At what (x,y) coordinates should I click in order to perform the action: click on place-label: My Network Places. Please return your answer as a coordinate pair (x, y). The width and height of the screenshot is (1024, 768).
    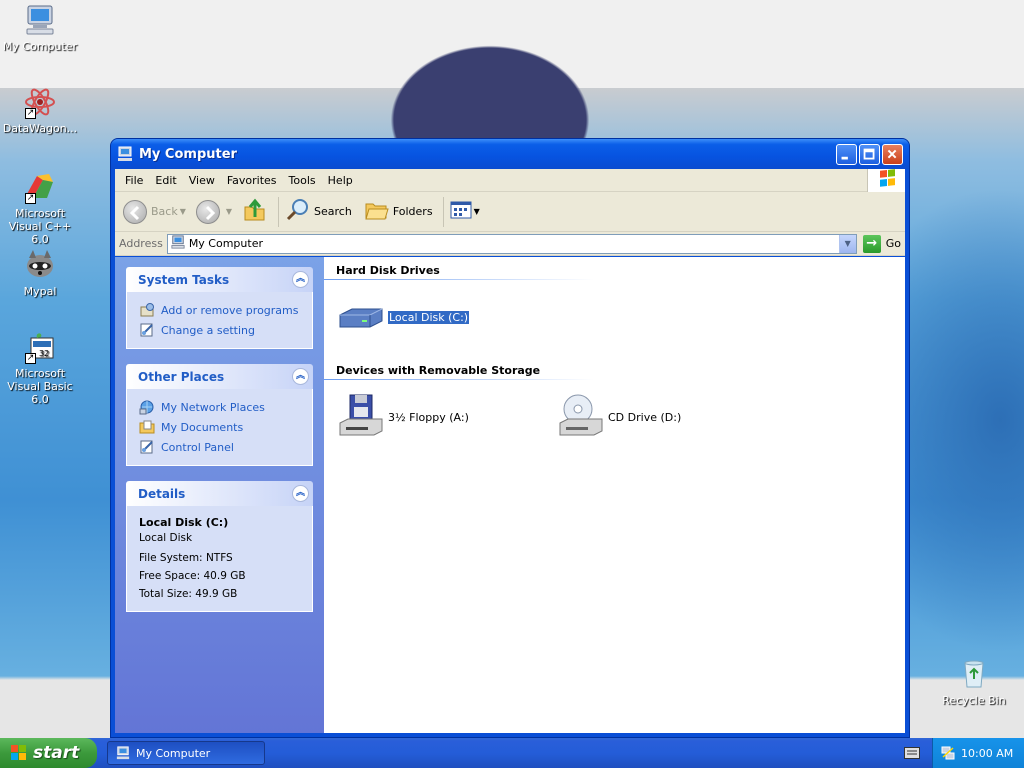
    Looking at the image, I should click on (213, 407).